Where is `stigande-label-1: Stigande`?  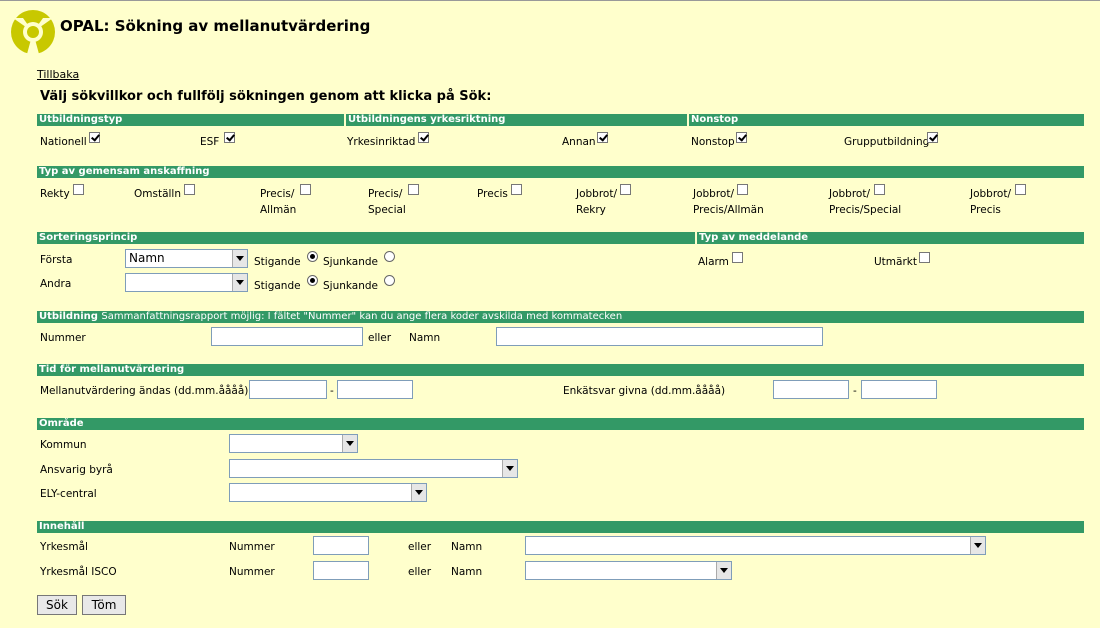 stigande-label-1: Stigande is located at coordinates (277, 262).